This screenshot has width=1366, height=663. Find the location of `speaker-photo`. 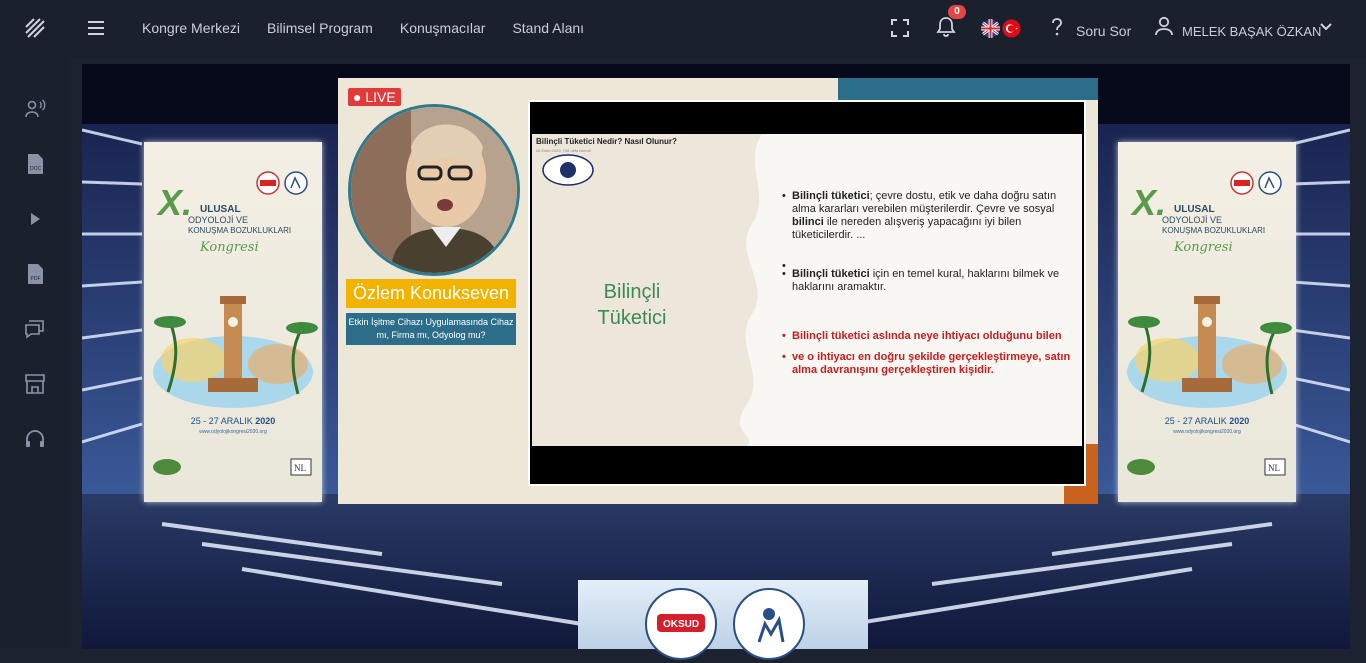

speaker-photo is located at coordinates (434, 190).